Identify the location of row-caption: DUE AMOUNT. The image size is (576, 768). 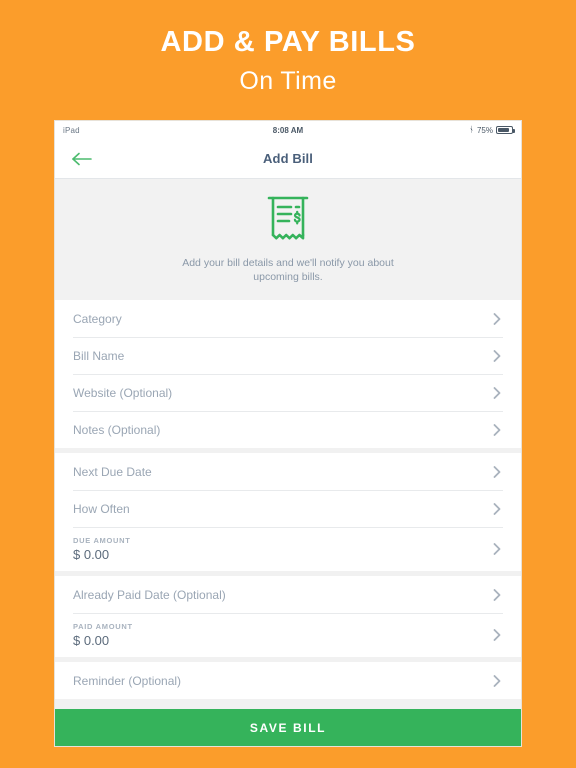
(102, 541).